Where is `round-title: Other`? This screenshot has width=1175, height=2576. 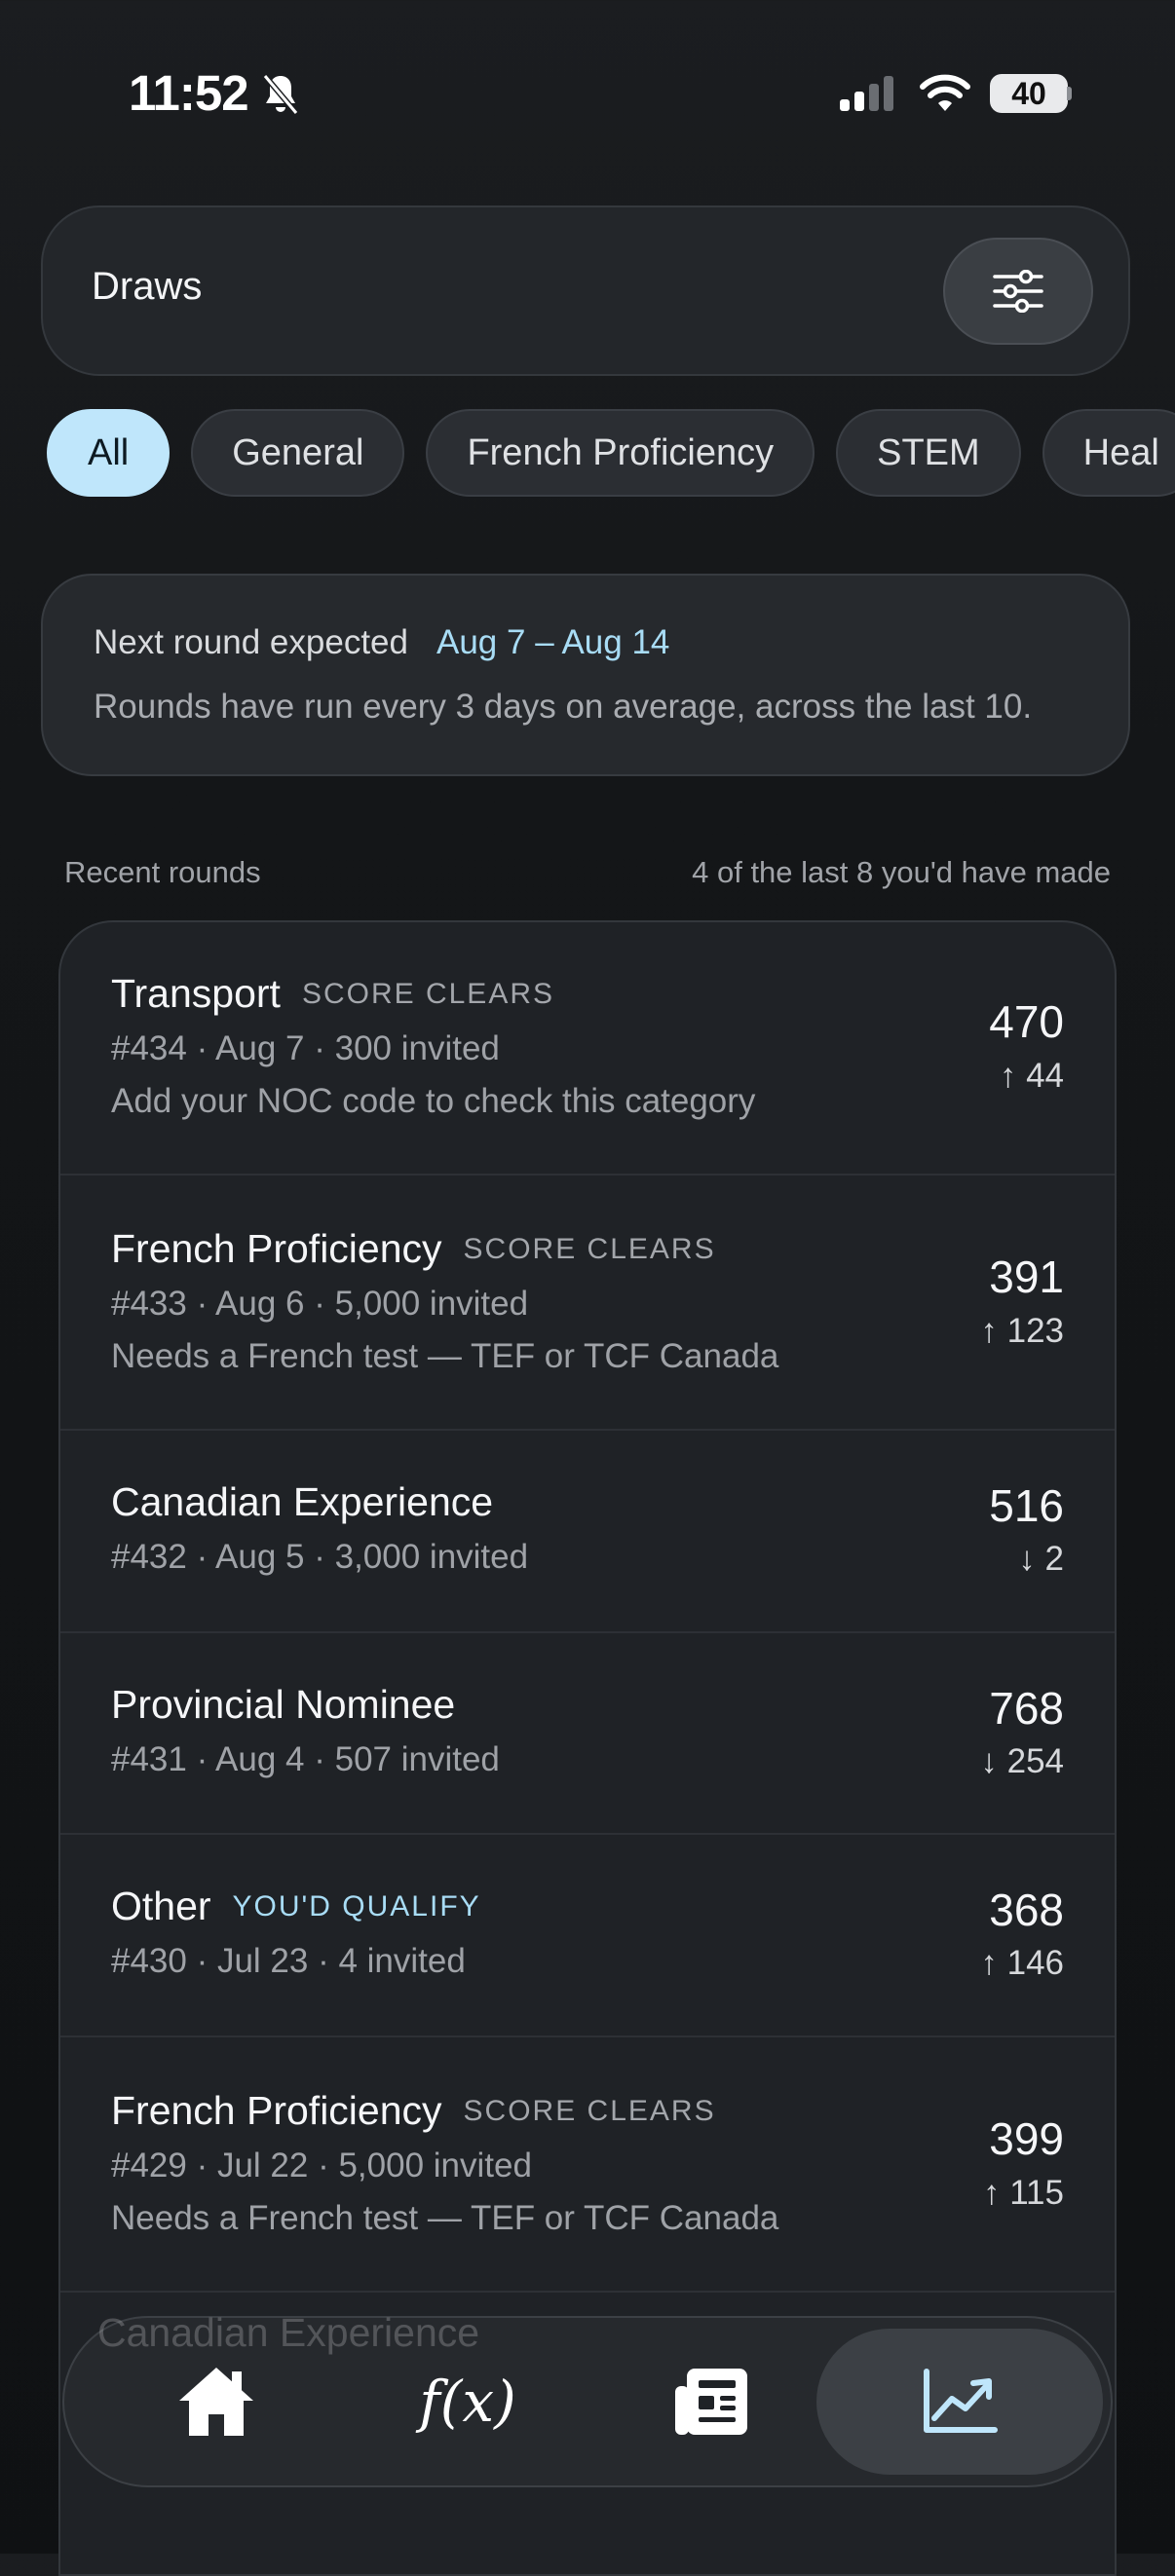
round-title: Other is located at coordinates (161, 1906).